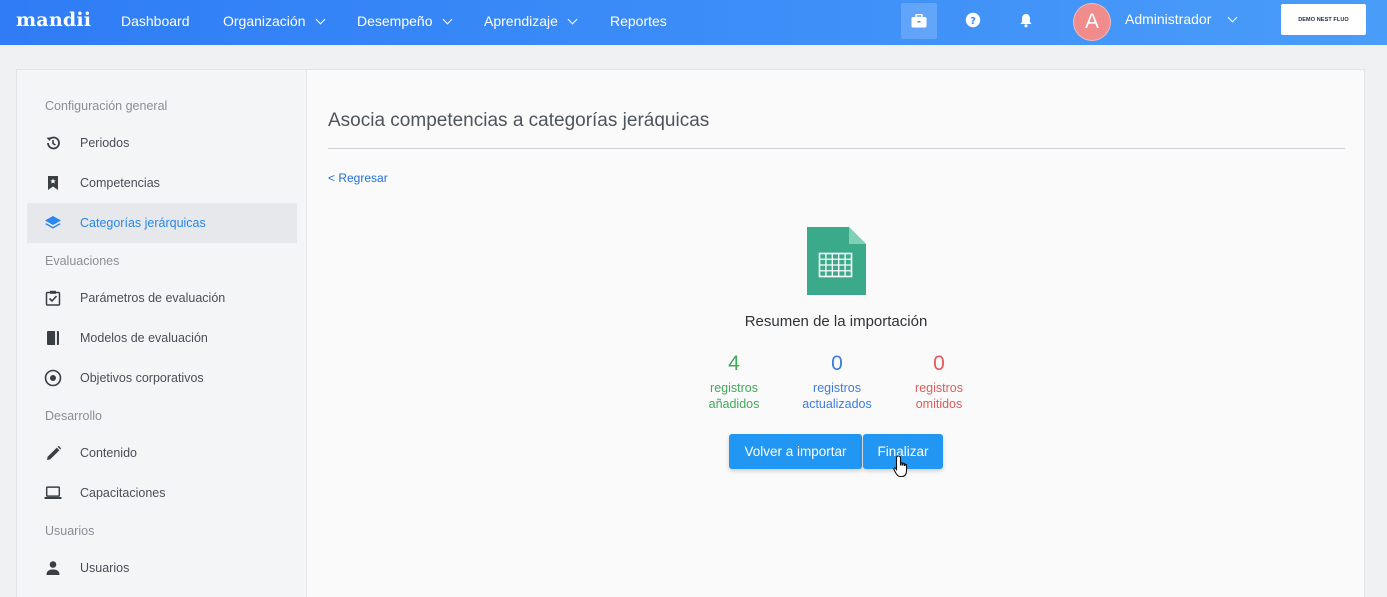 Image resolution: width=1387 pixels, height=597 pixels. What do you see at coordinates (836, 321) in the screenshot?
I see `summary-title: Resumen de la importación` at bounding box center [836, 321].